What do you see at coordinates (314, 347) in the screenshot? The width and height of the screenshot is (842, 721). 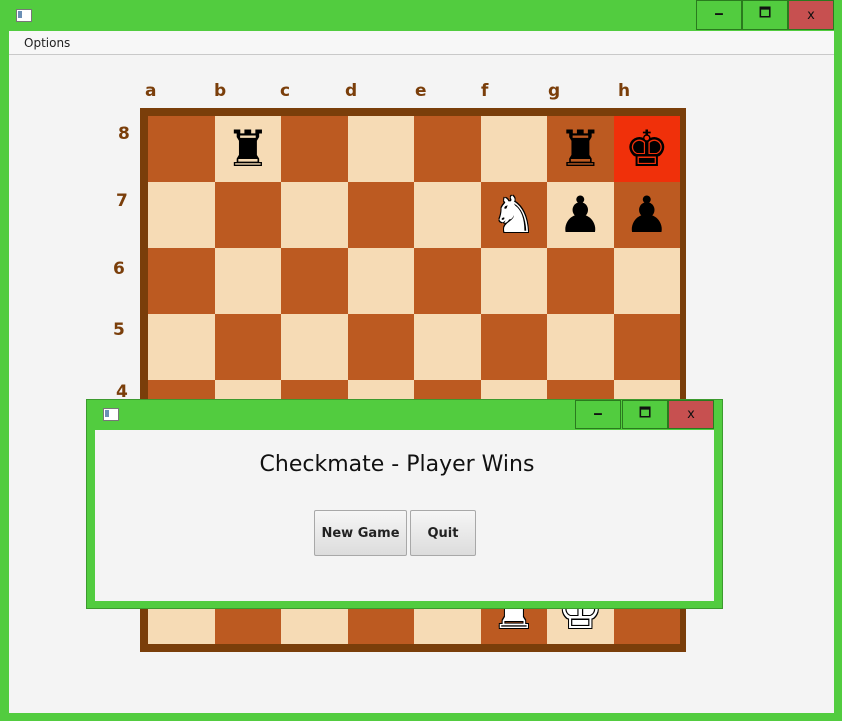 I see `square-c5` at bounding box center [314, 347].